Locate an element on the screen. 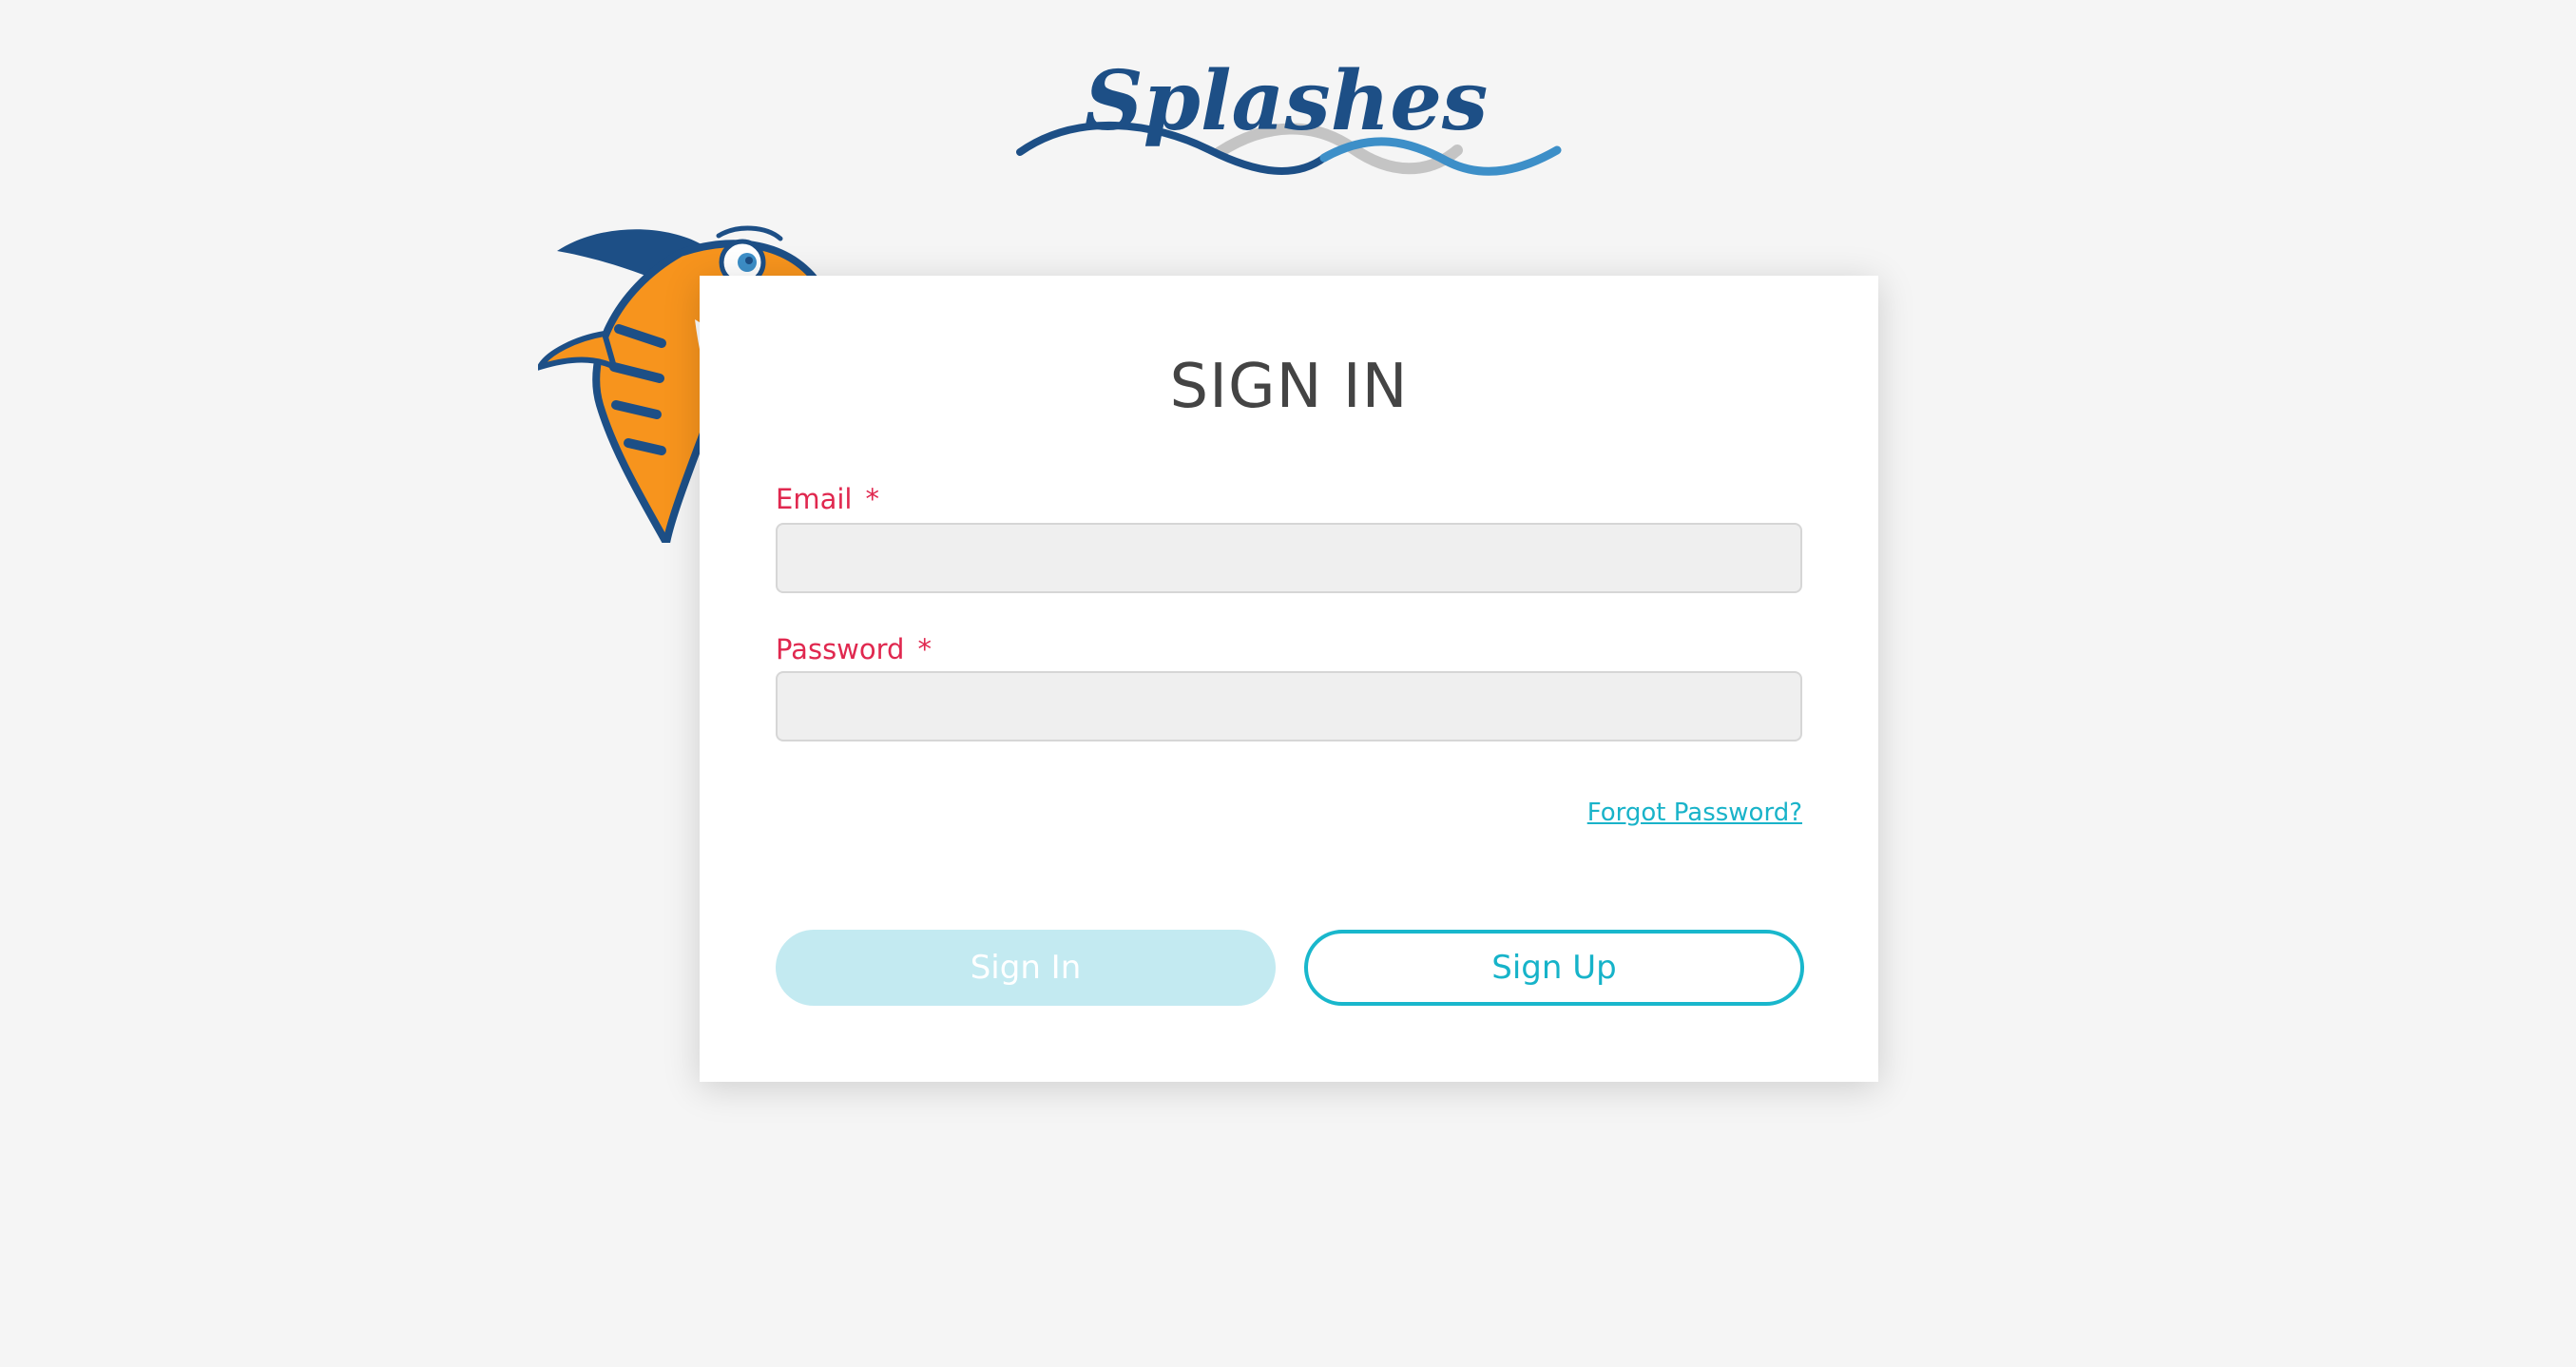 The image size is (2576, 1367). password-required-marker: * is located at coordinates (925, 649).